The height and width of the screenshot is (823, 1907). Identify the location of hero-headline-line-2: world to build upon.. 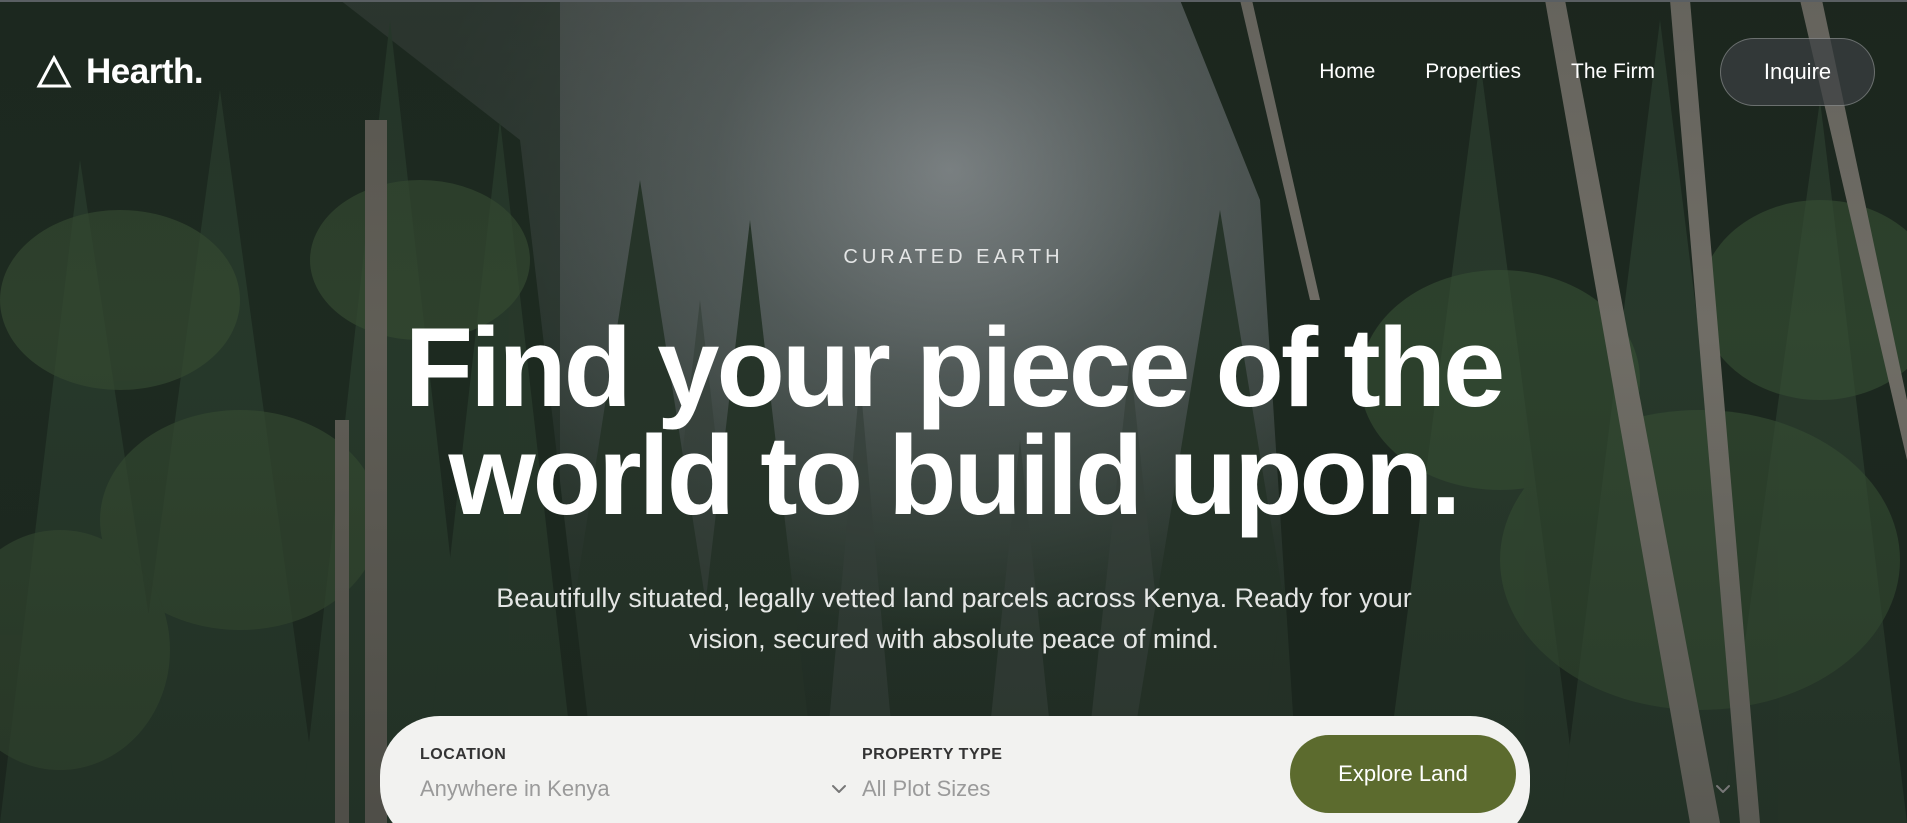
(955, 475).